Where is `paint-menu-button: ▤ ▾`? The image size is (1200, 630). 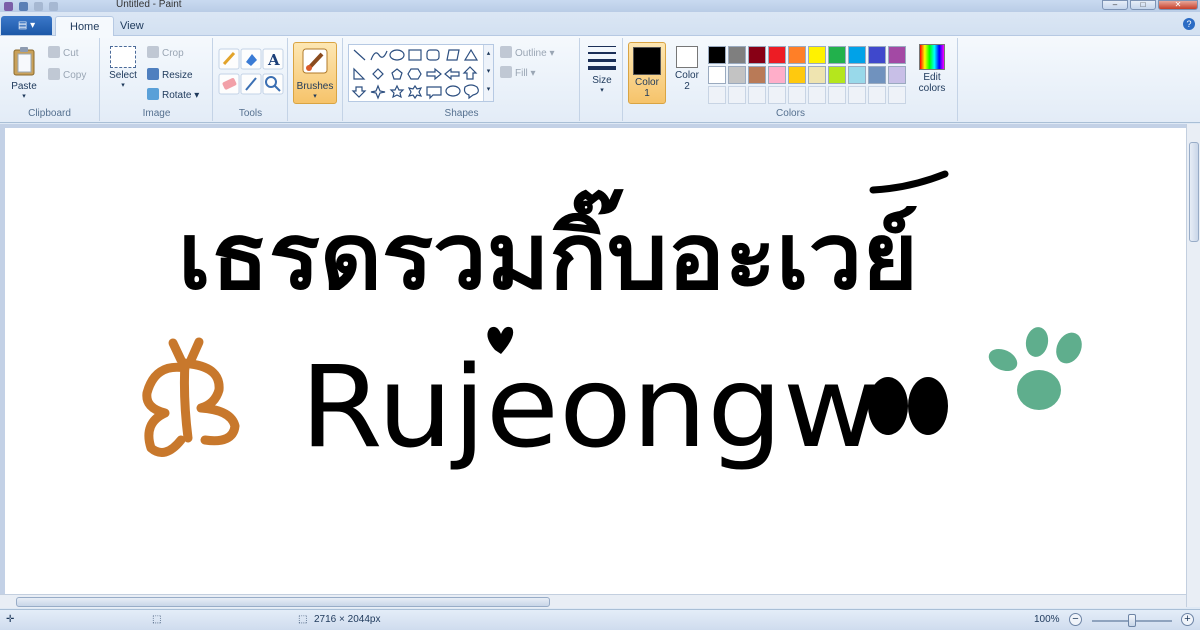
paint-menu-button: ▤ ▾ is located at coordinates (26, 25).